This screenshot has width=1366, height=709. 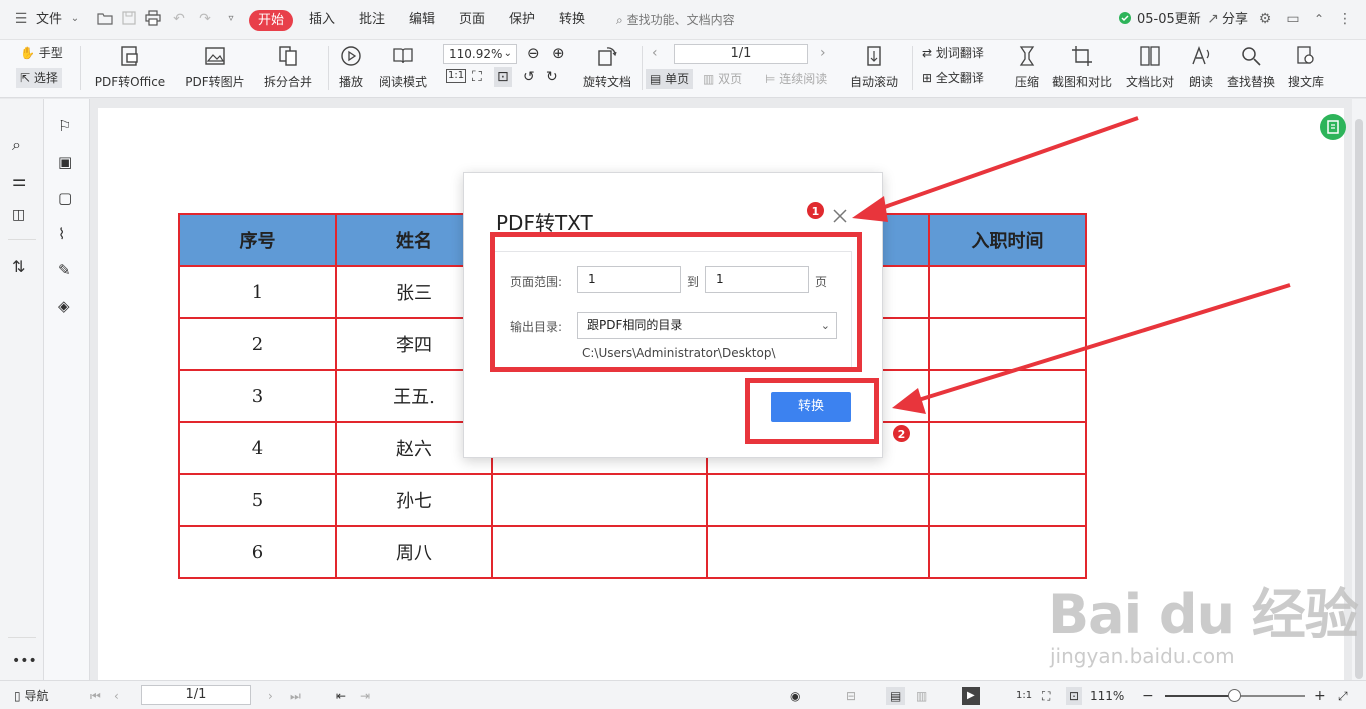 What do you see at coordinates (1107, 696) in the screenshot?
I see `status-zoom: 111%` at bounding box center [1107, 696].